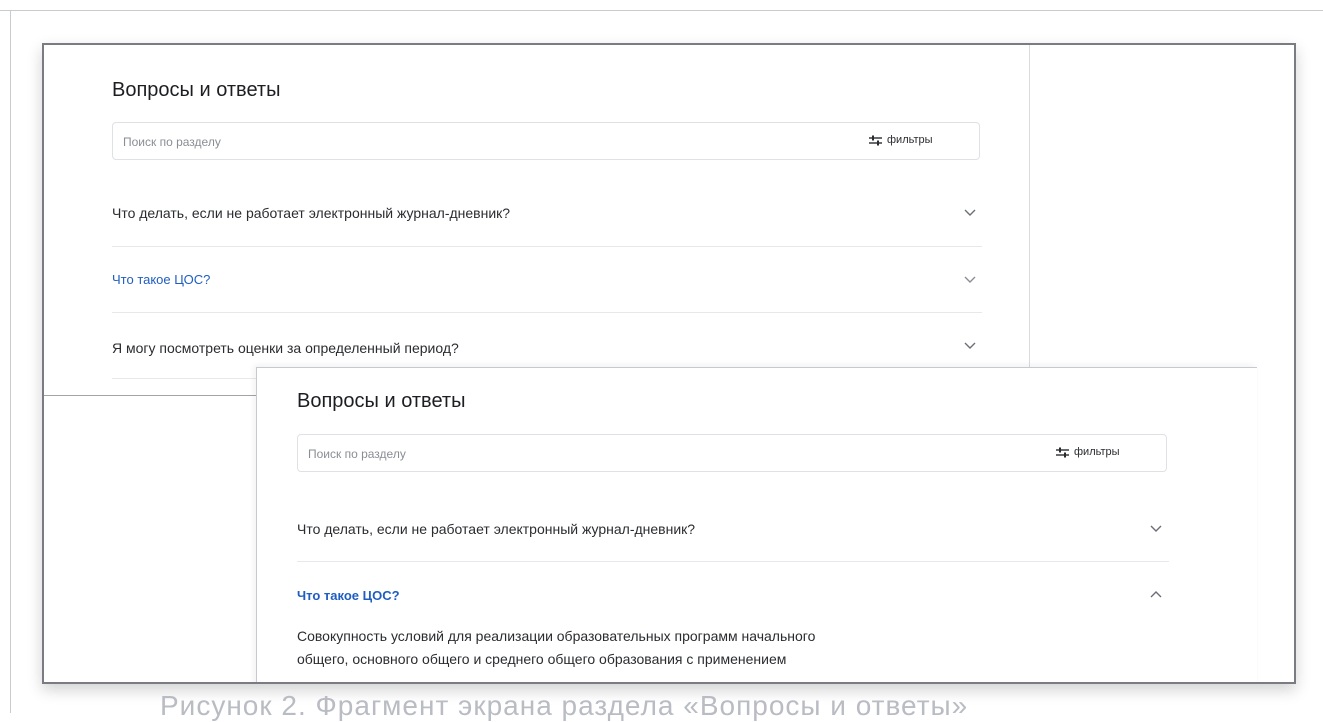 The image size is (1323, 722). Describe the element at coordinates (1156, 594) in the screenshot. I see `chevron-up-icon` at that location.